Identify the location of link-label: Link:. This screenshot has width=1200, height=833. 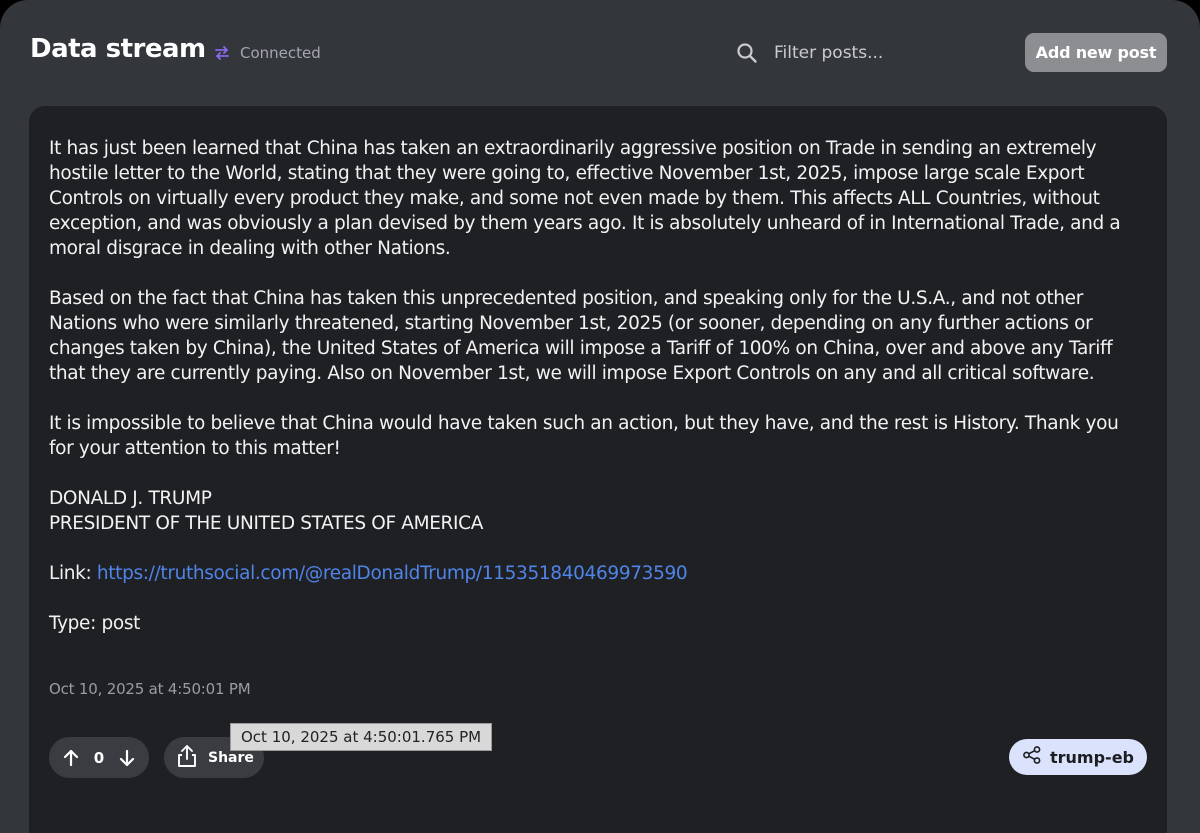
(70, 573).